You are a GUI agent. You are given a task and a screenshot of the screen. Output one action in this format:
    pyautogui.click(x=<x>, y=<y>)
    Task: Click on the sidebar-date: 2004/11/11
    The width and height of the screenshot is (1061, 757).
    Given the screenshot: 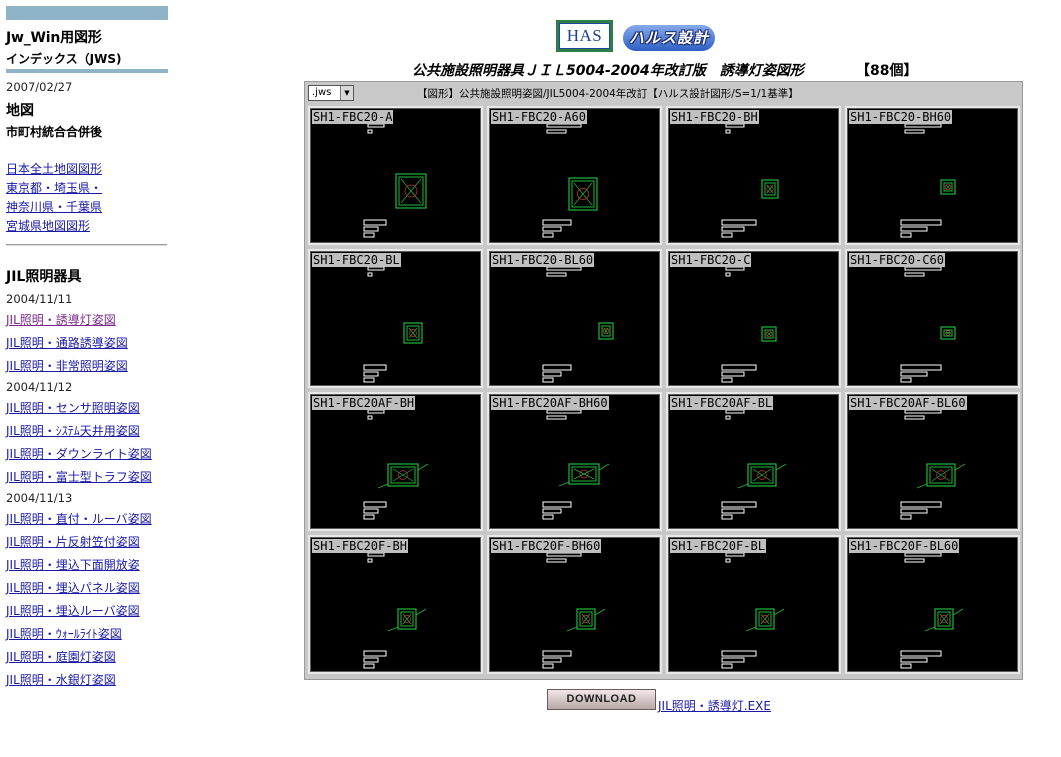 What is the action you would take?
    pyautogui.click(x=39, y=299)
    